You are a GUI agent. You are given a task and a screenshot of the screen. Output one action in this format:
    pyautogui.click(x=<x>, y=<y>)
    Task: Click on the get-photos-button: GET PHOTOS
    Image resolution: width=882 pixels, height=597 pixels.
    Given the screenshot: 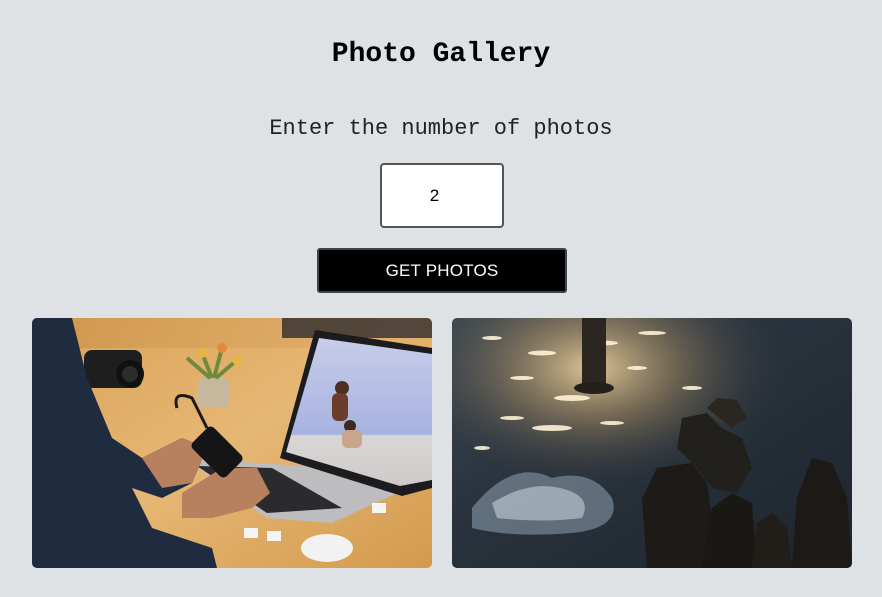 What is the action you would take?
    pyautogui.click(x=442, y=270)
    